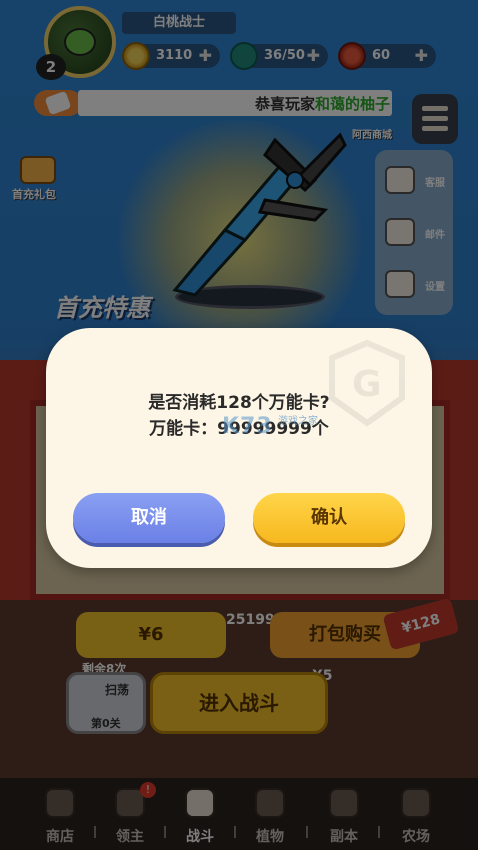 This screenshot has width=478, height=850. I want to click on dialog-message: 是否消耗128个万能卡?, so click(239, 403).